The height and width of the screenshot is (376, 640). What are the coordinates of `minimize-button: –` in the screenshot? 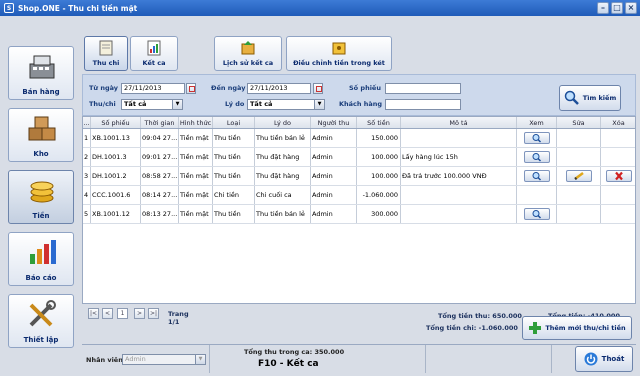 It's located at (603, 8).